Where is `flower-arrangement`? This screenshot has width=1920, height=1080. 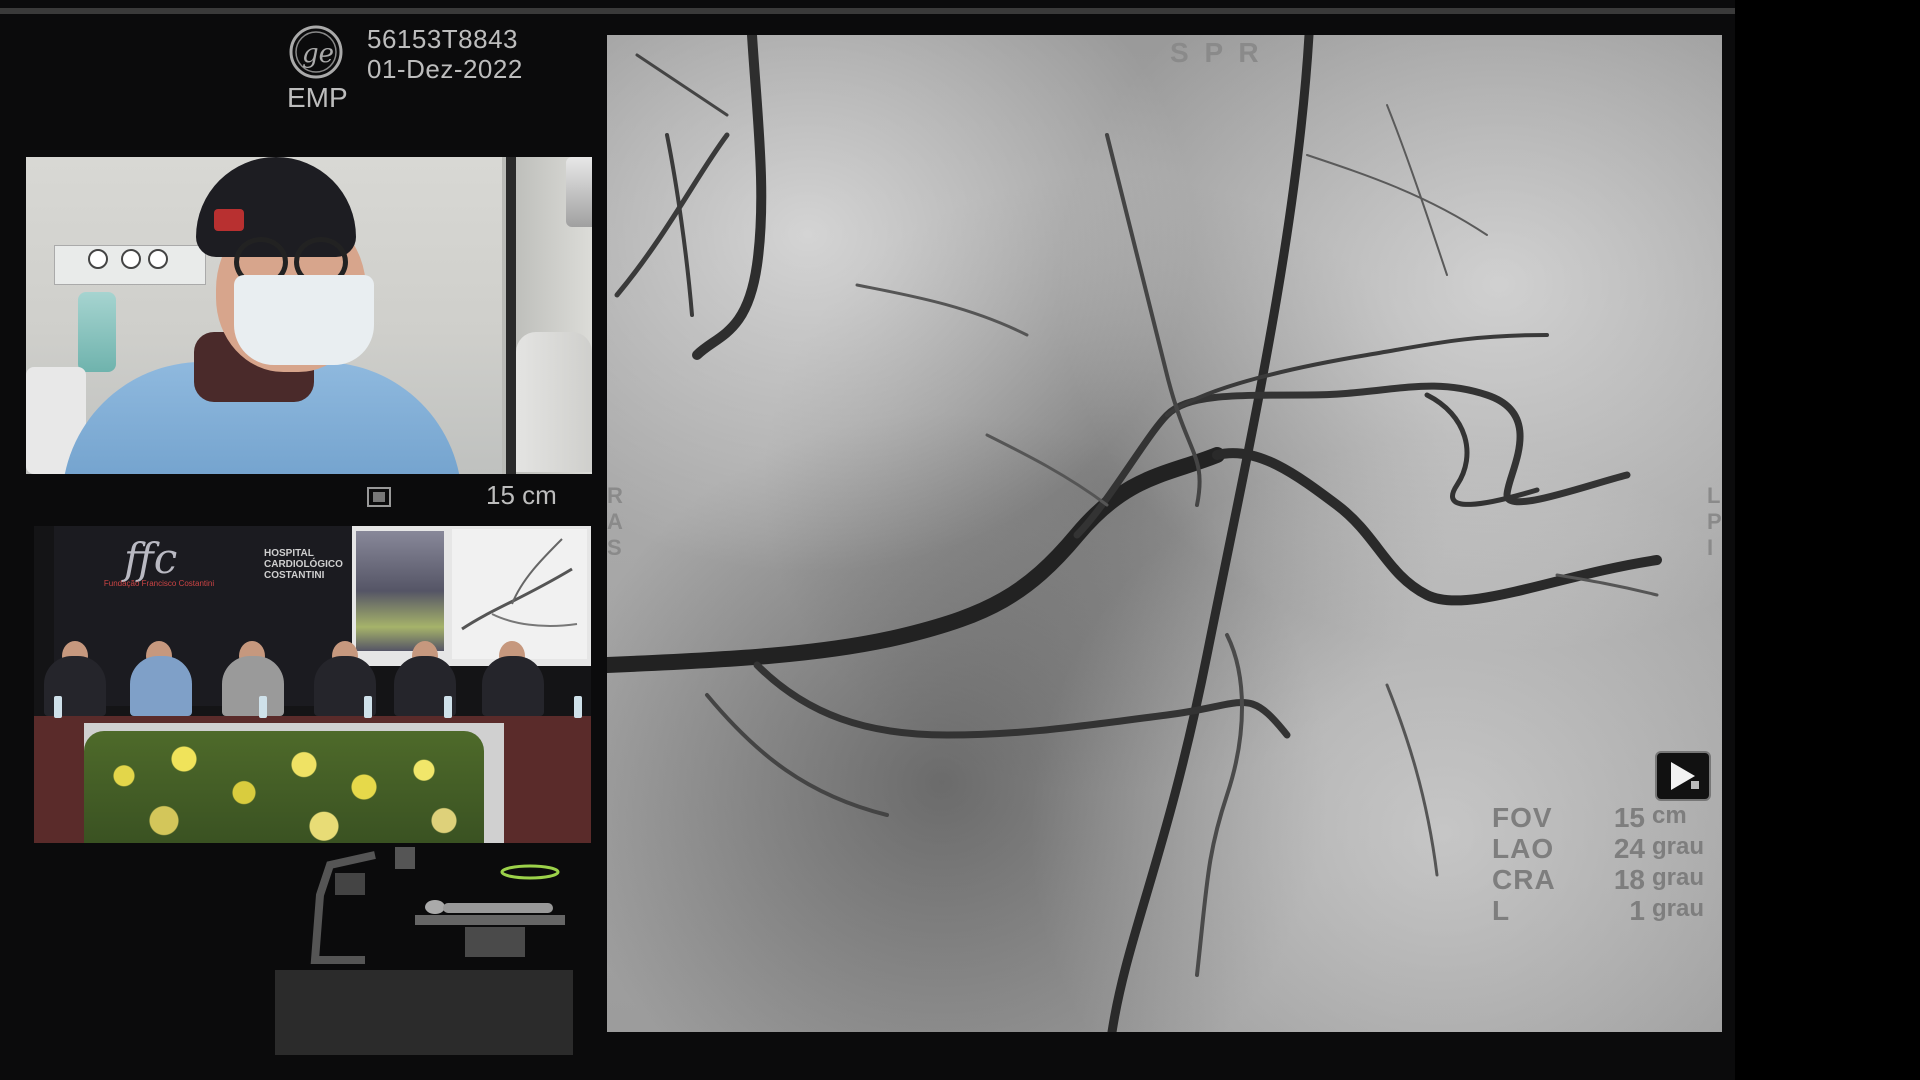
flower-arrangement is located at coordinates (284, 787).